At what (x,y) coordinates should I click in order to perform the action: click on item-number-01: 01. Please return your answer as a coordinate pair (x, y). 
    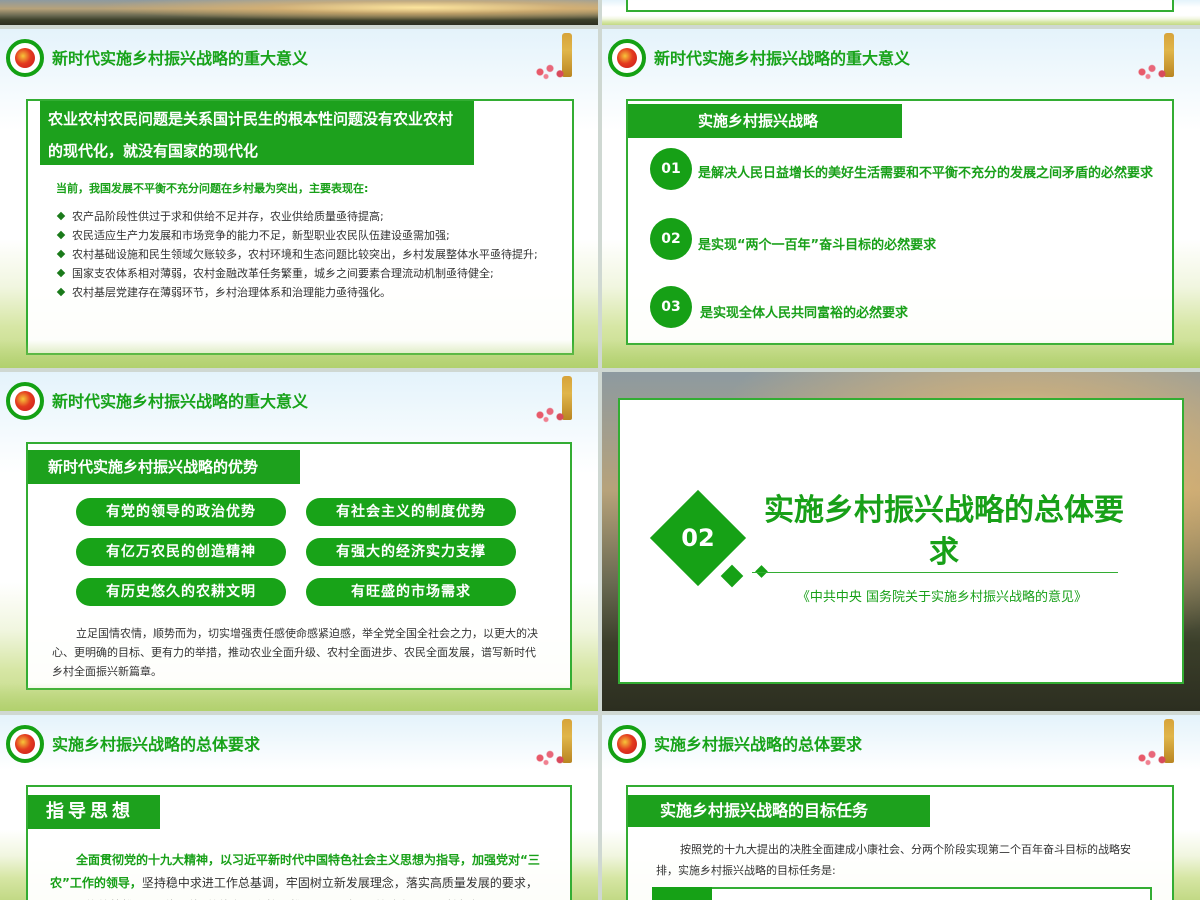
    Looking at the image, I should click on (671, 169).